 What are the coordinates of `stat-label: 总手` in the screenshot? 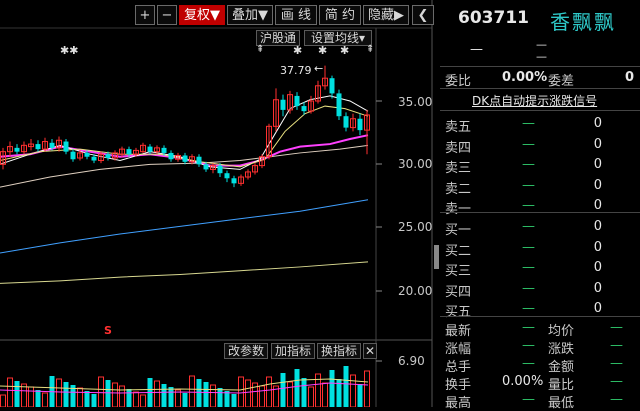 It's located at (458, 367).